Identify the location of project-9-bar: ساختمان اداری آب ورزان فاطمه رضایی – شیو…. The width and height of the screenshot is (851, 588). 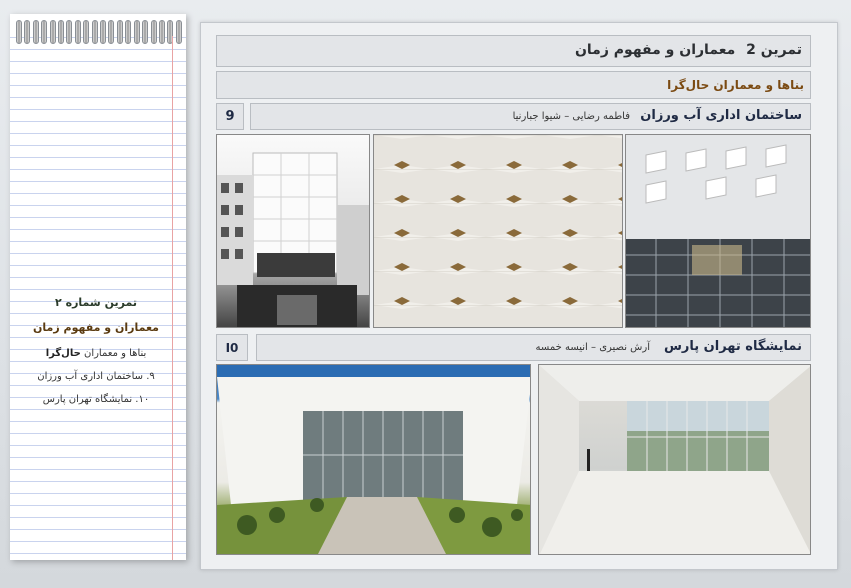
(530, 116).